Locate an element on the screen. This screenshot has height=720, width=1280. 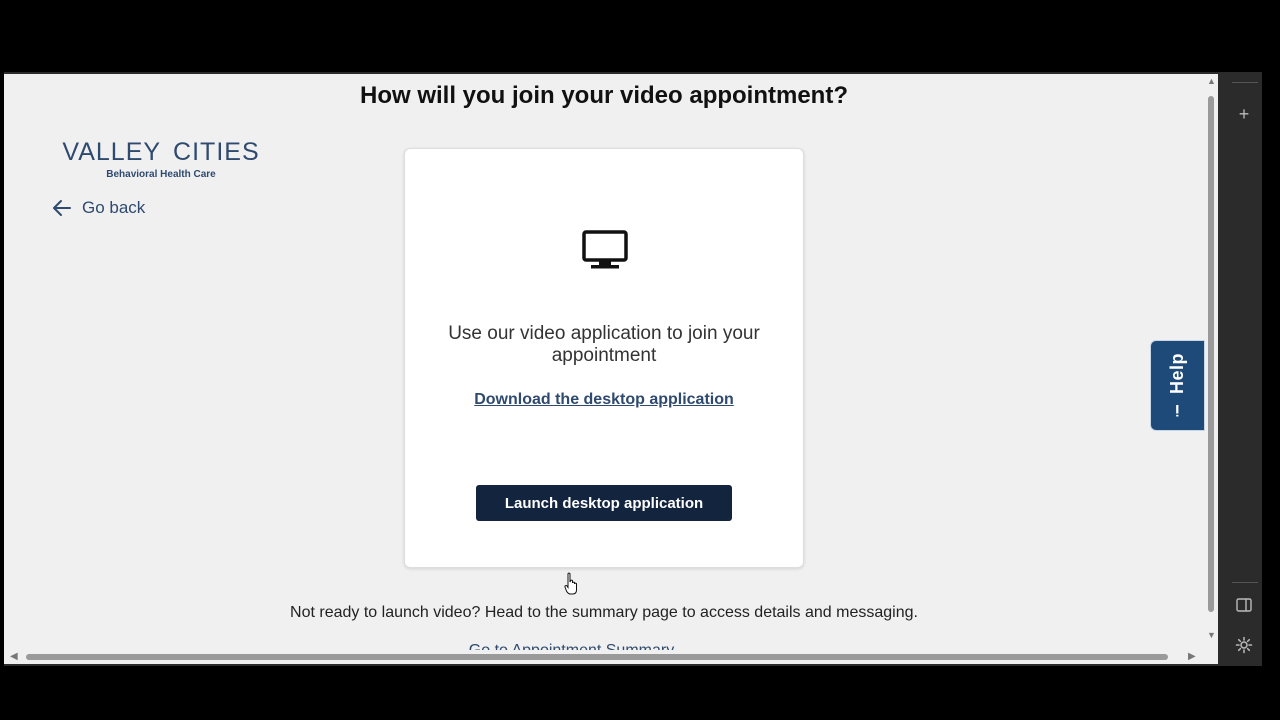
arrow-left-icon is located at coordinates (62, 208).